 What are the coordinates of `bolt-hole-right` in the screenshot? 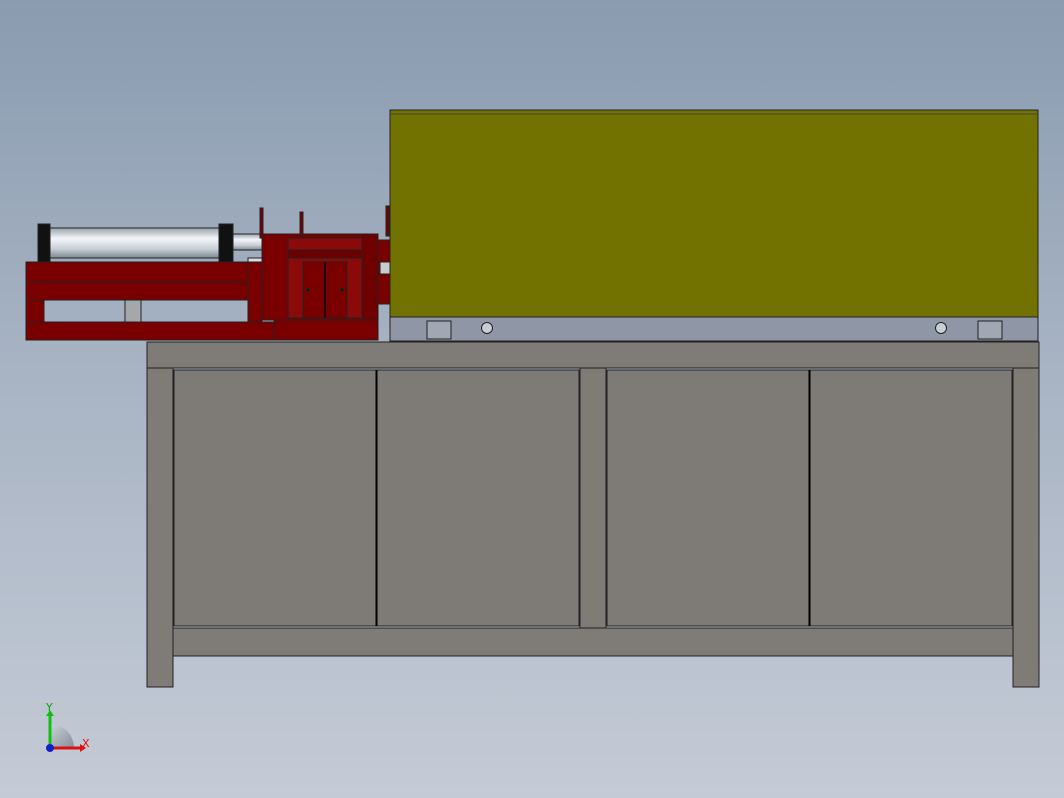 It's located at (941, 328).